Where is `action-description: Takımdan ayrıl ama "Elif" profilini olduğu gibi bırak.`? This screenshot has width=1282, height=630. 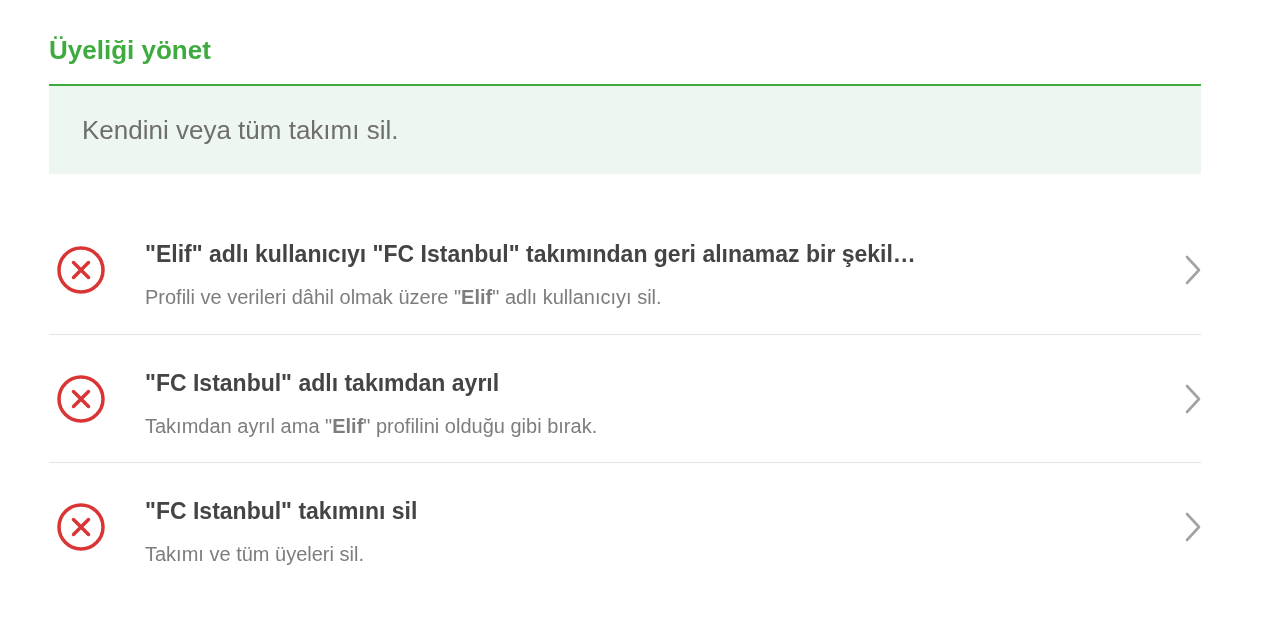 action-description: Takımdan ayrıl ama "Elif" profilini olduğu gibi bırak. is located at coordinates (371, 426).